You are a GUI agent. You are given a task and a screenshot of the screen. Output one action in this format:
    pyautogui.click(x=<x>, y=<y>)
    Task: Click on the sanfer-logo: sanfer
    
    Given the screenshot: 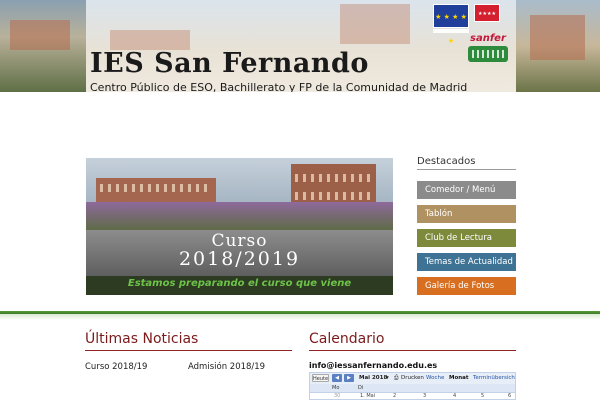 What is the action you would take?
    pyautogui.click(x=489, y=48)
    